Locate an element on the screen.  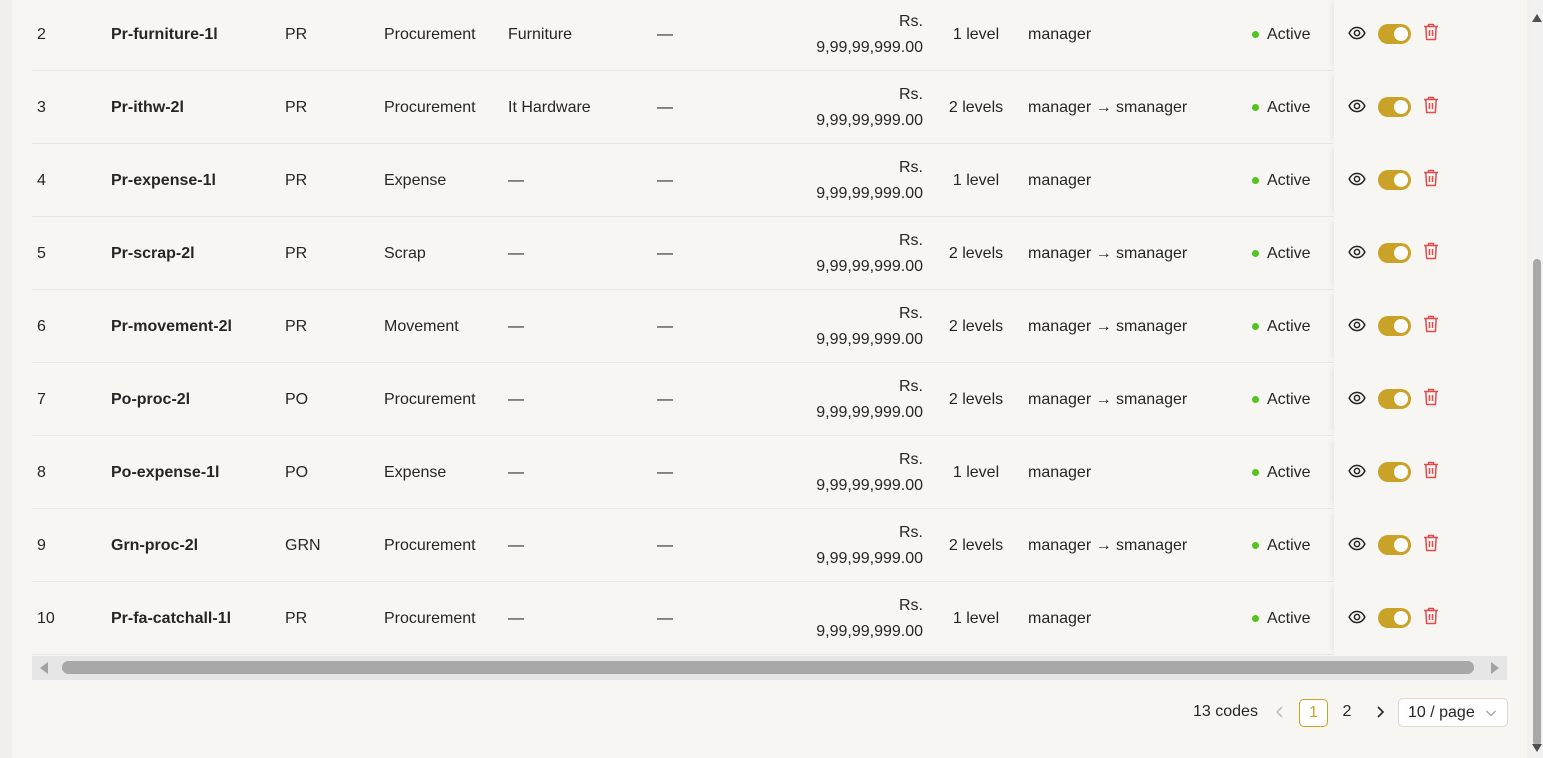
row-number: 9 is located at coordinates (41, 545).